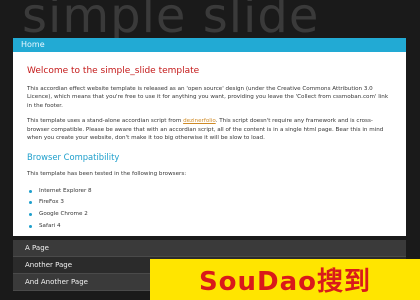 This screenshot has width=420, height=300. I want to click on browser-name: Internet Explorer 8, so click(65, 190).